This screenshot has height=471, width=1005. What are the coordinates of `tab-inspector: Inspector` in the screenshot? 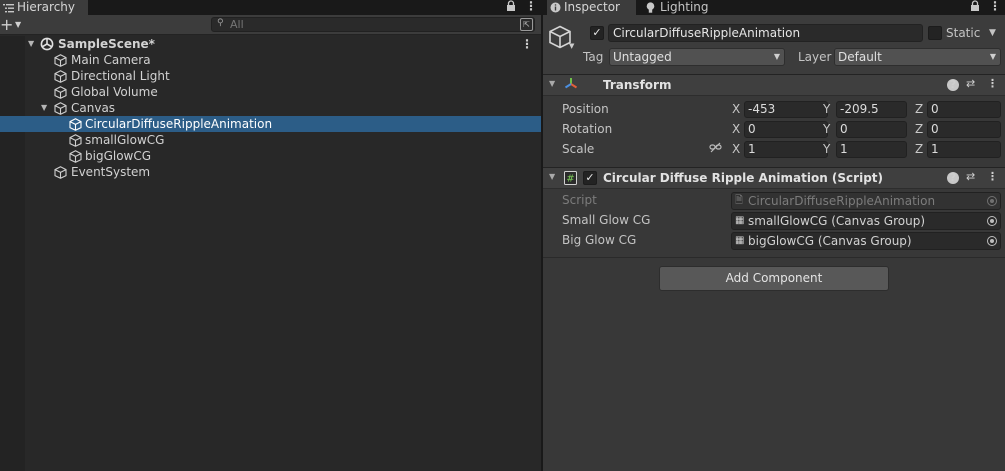 It's located at (591, 7).